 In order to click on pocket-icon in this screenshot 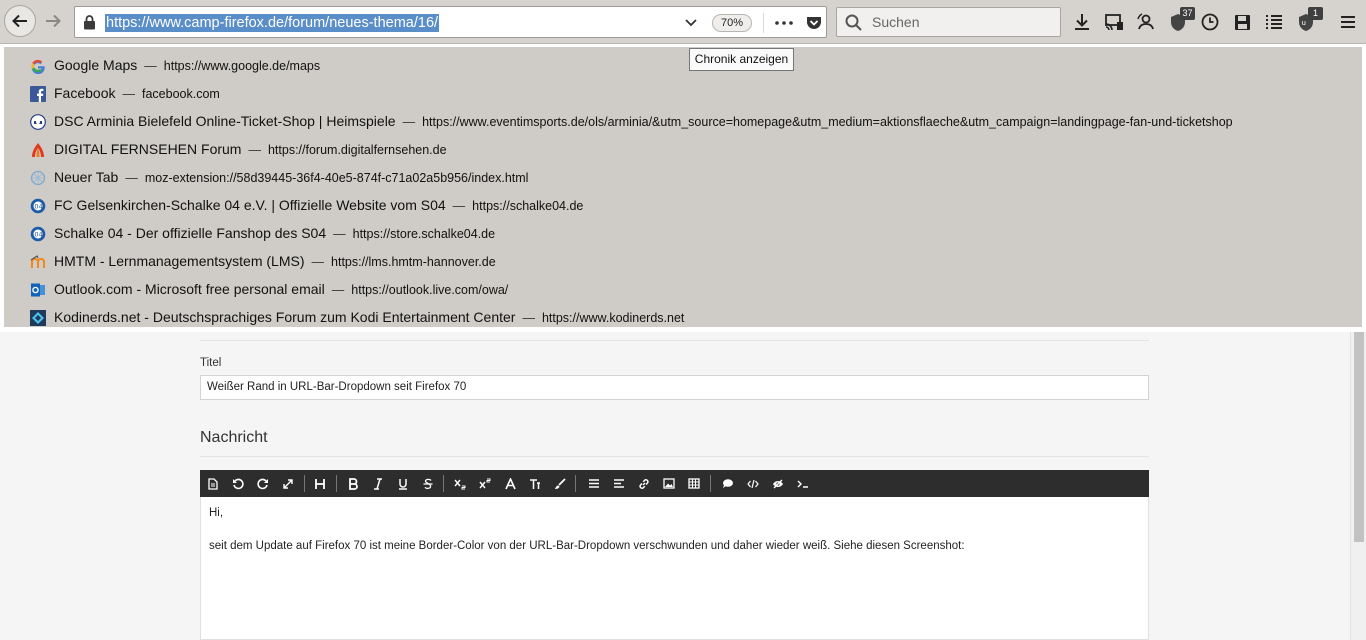, I will do `click(814, 22)`.